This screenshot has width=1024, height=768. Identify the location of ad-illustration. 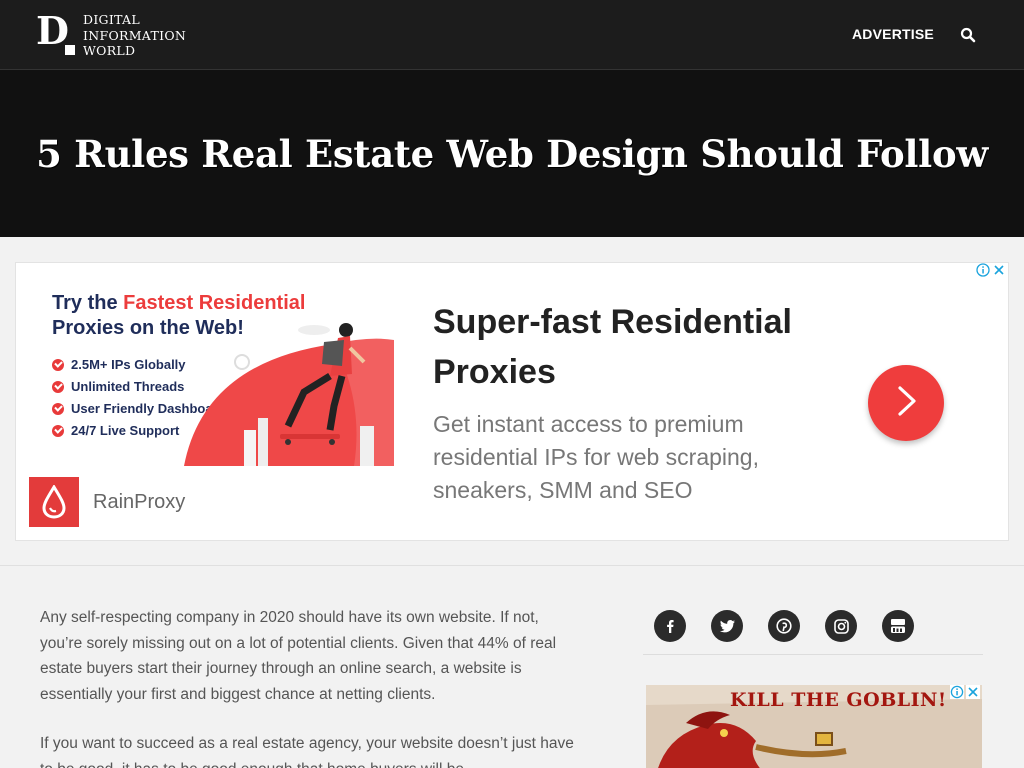
(289, 394).